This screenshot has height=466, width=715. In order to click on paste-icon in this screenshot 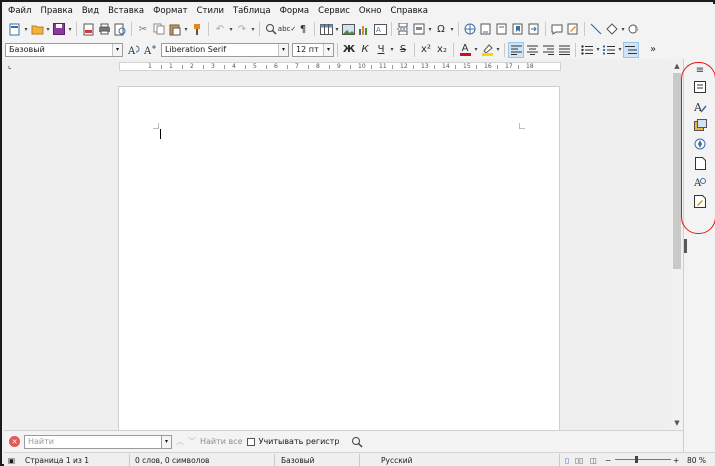, I will do `click(175, 29)`.